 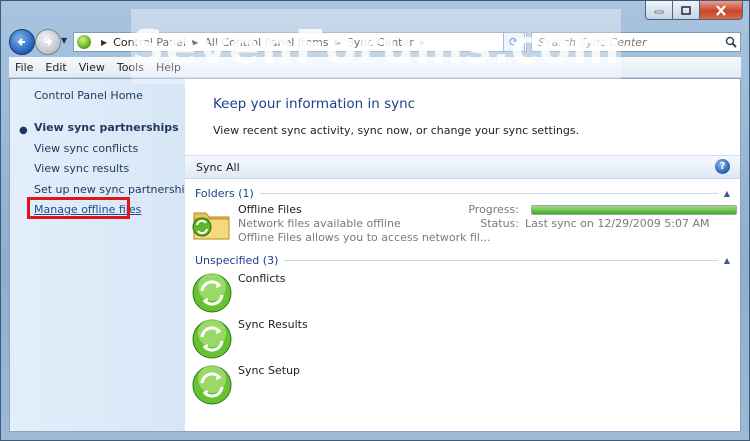 I want to click on sync-item-conflicts: Conflicts, so click(x=460, y=294).